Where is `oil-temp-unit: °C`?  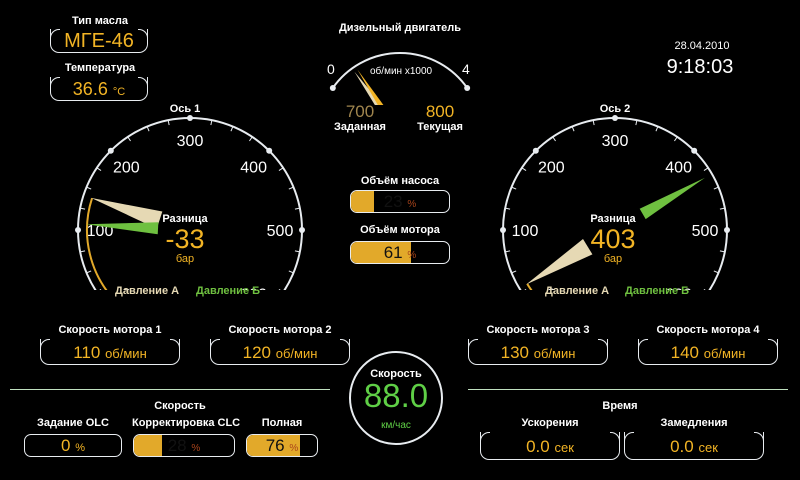
oil-temp-unit: °C is located at coordinates (119, 92).